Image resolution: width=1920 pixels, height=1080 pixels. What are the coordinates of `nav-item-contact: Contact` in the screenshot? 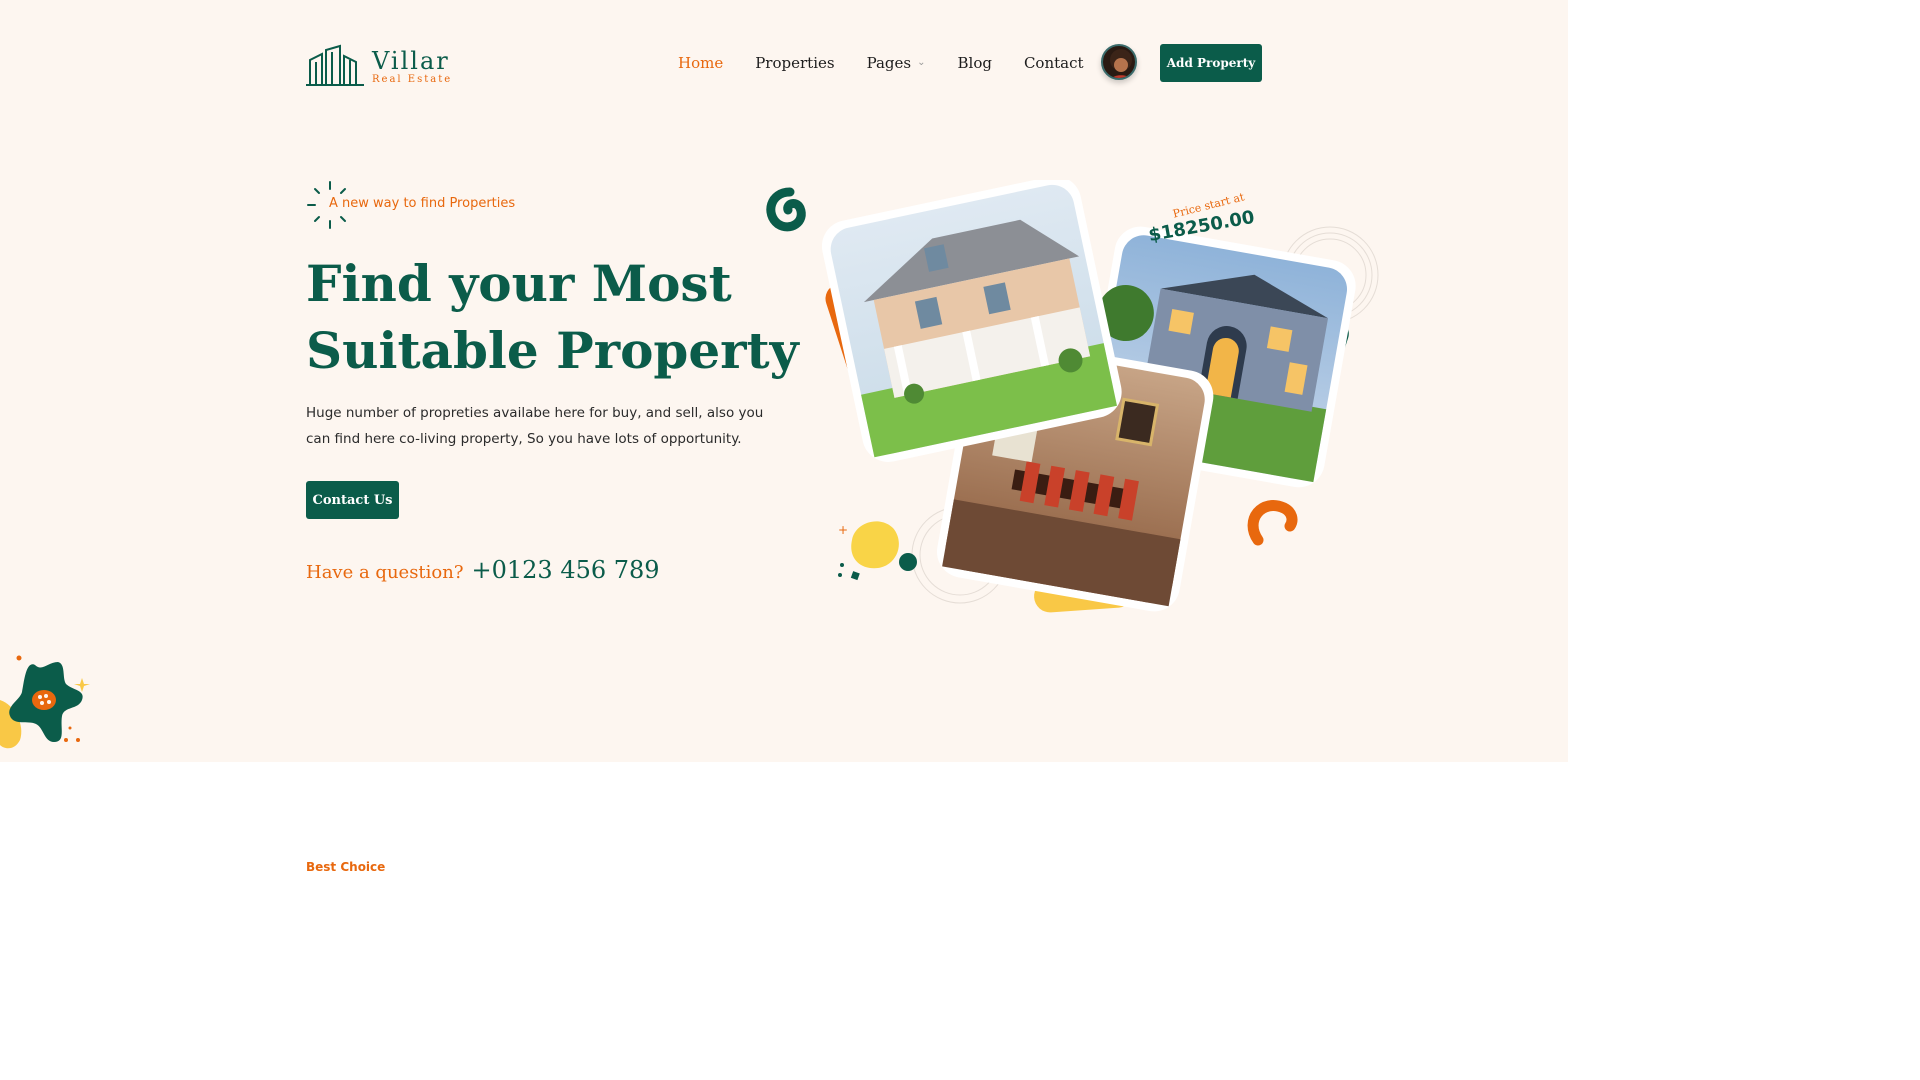 It's located at (1054, 63).